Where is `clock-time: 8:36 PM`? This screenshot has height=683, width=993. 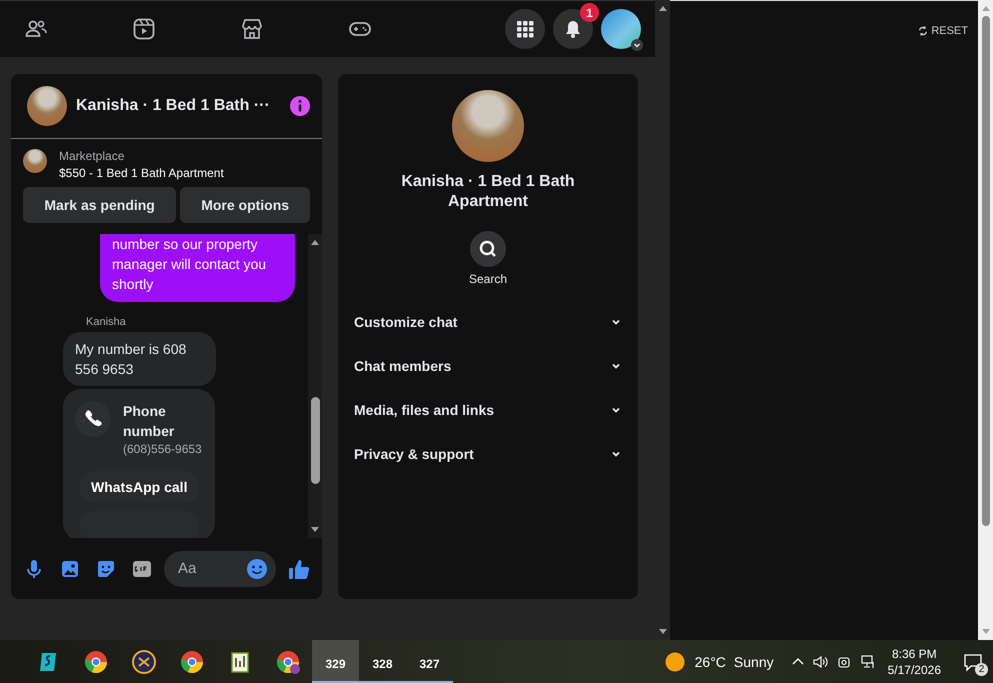 clock-time: 8:36 PM is located at coordinates (914, 654).